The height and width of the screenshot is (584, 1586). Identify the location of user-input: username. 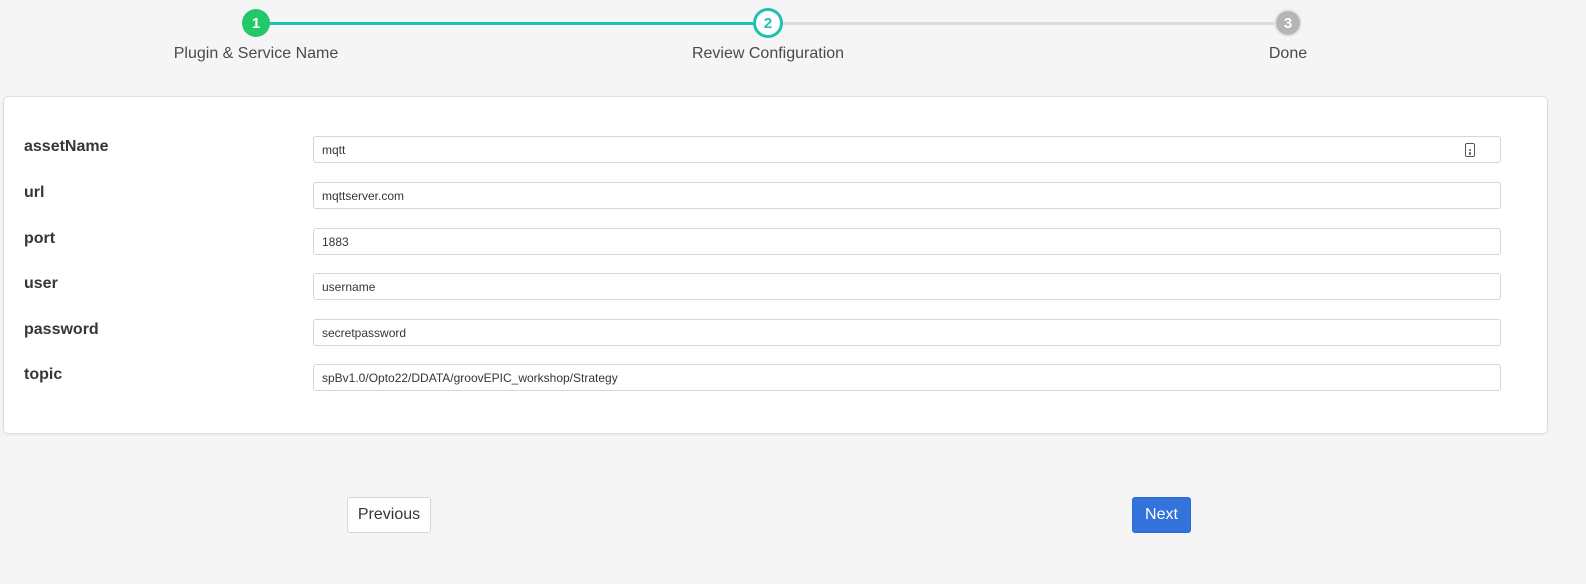
(907, 286).